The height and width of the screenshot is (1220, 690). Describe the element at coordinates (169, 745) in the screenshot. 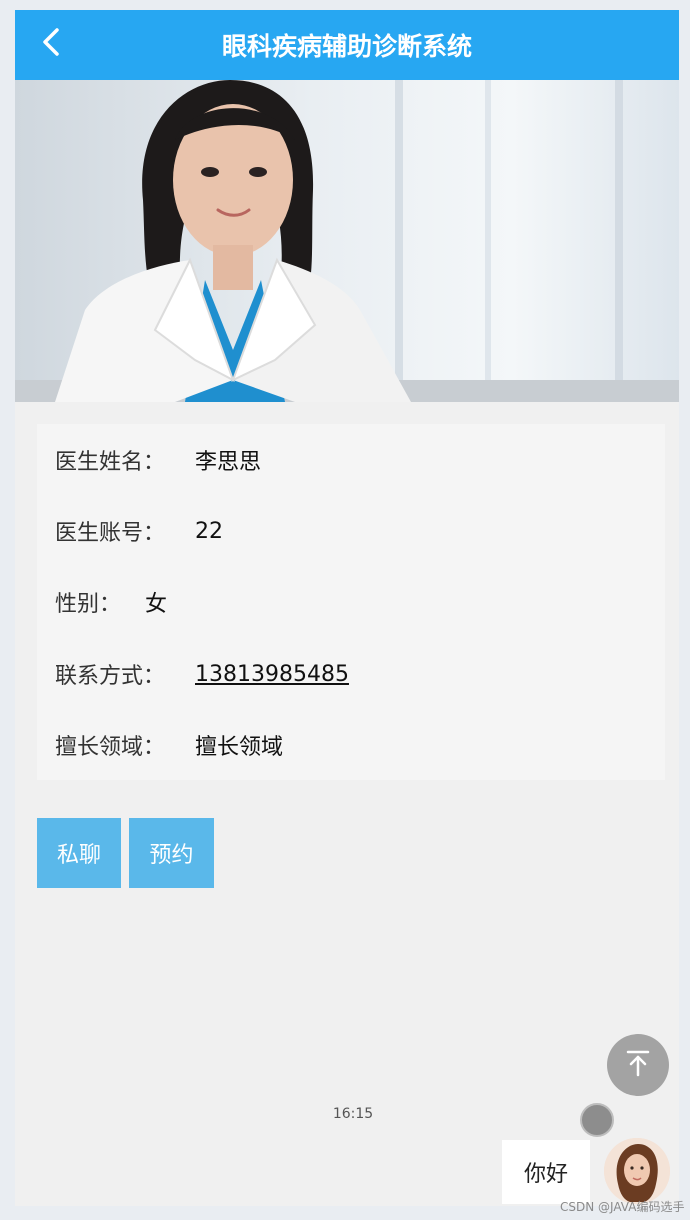

I see `doctor-specialty-row: 擅长领域： 擅长领域` at that location.